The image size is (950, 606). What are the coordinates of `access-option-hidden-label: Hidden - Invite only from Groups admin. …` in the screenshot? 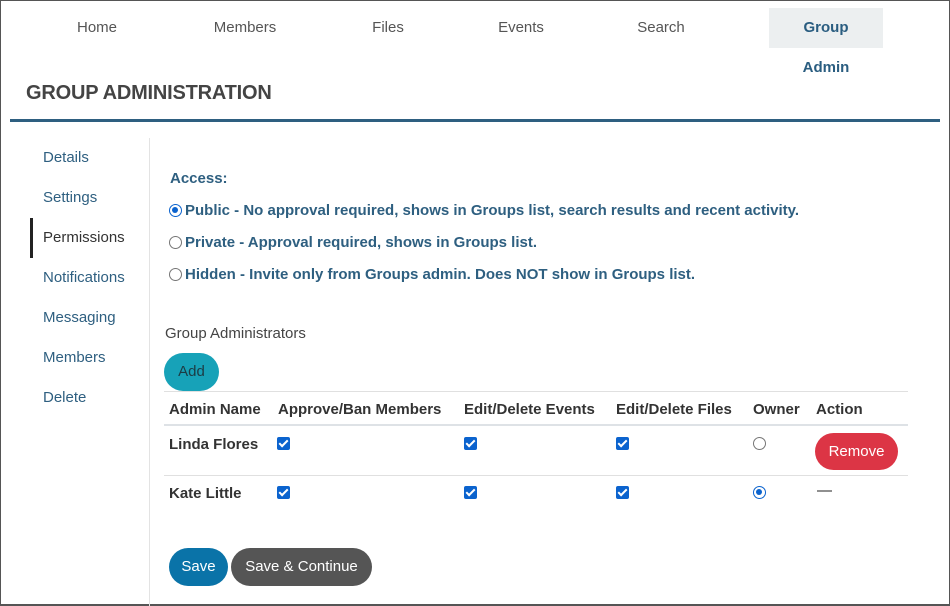 It's located at (440, 274).